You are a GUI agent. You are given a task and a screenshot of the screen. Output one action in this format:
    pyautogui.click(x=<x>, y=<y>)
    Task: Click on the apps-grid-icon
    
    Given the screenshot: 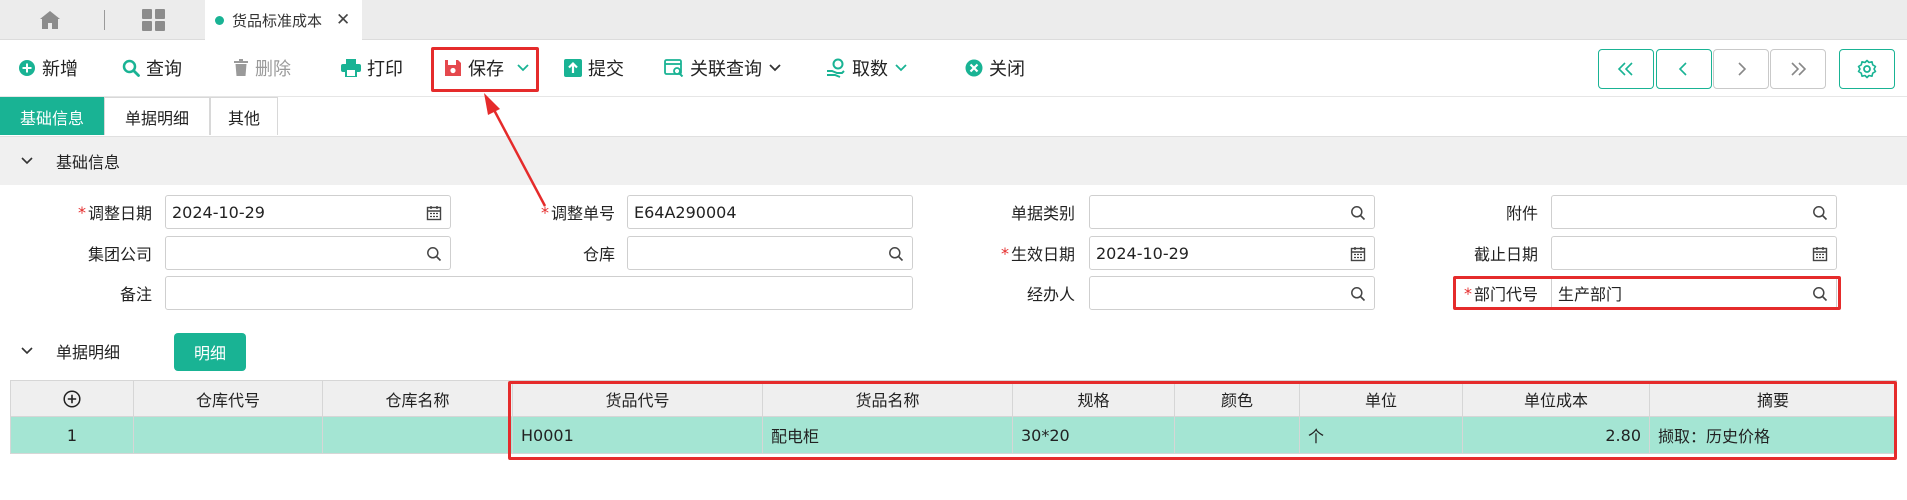 What is the action you would take?
    pyautogui.click(x=154, y=20)
    